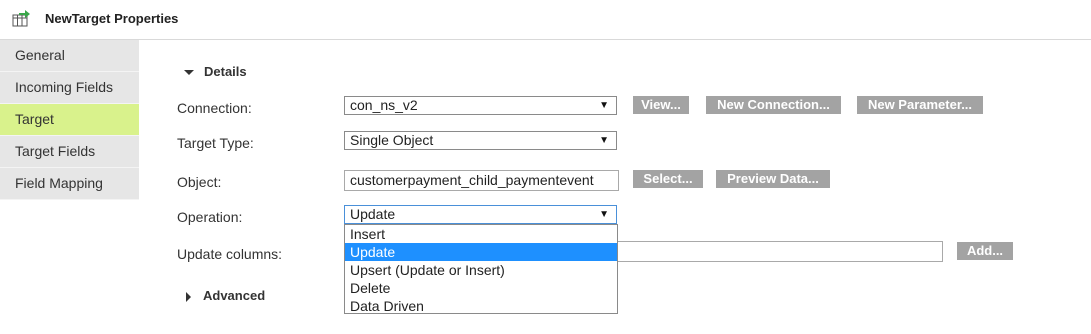  I want to click on operation-option-insert: Insert, so click(481, 234).